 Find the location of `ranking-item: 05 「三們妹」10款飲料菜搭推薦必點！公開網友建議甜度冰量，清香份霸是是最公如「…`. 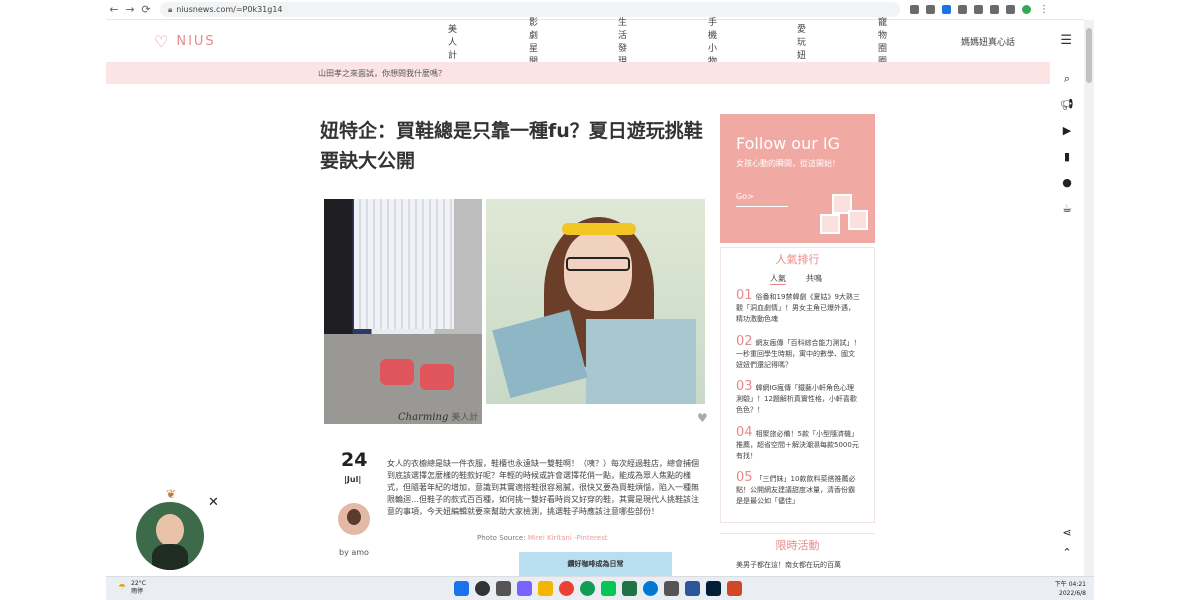

ranking-item: 05 「三們妹」10款飲料菜搭推薦必點！公開網友建議甜度冰量，清香份霸是是最公如「… is located at coordinates (798, 488).